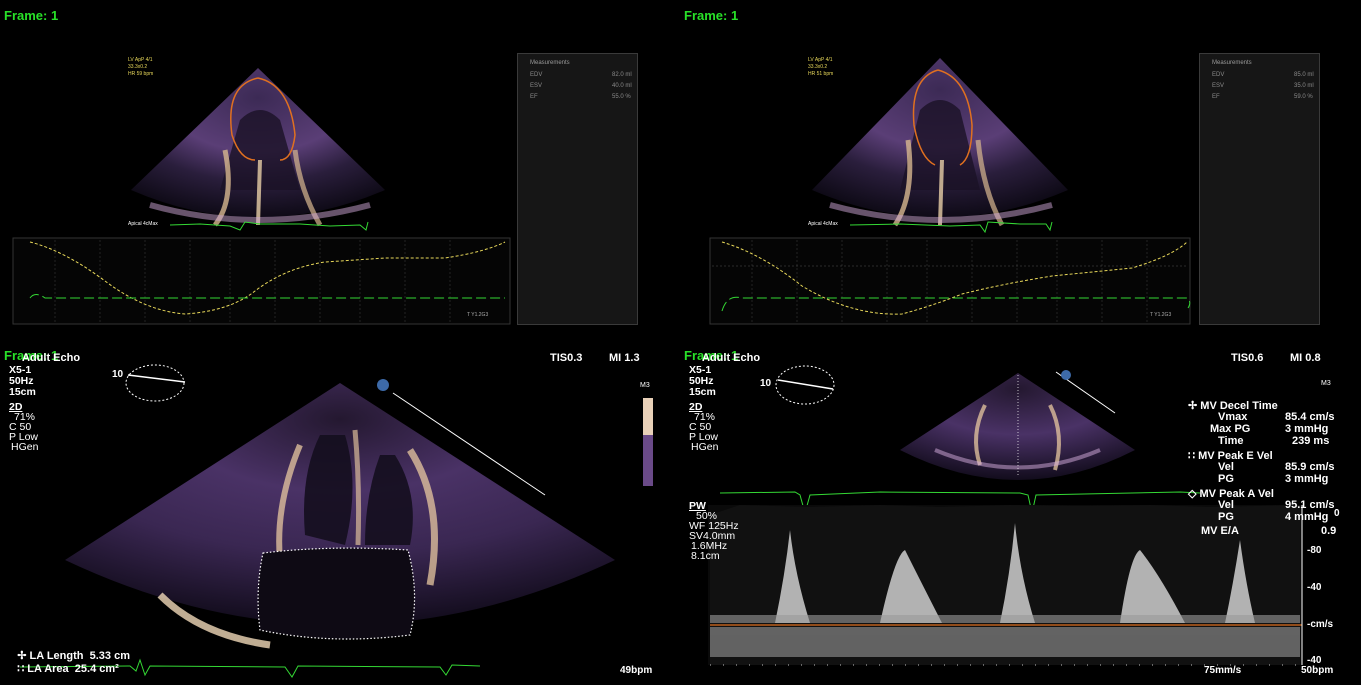 Image resolution: width=1361 pixels, height=685 pixels. Describe the element at coordinates (621, 97) in the screenshot. I see `measure-value: 55.0 %` at that location.